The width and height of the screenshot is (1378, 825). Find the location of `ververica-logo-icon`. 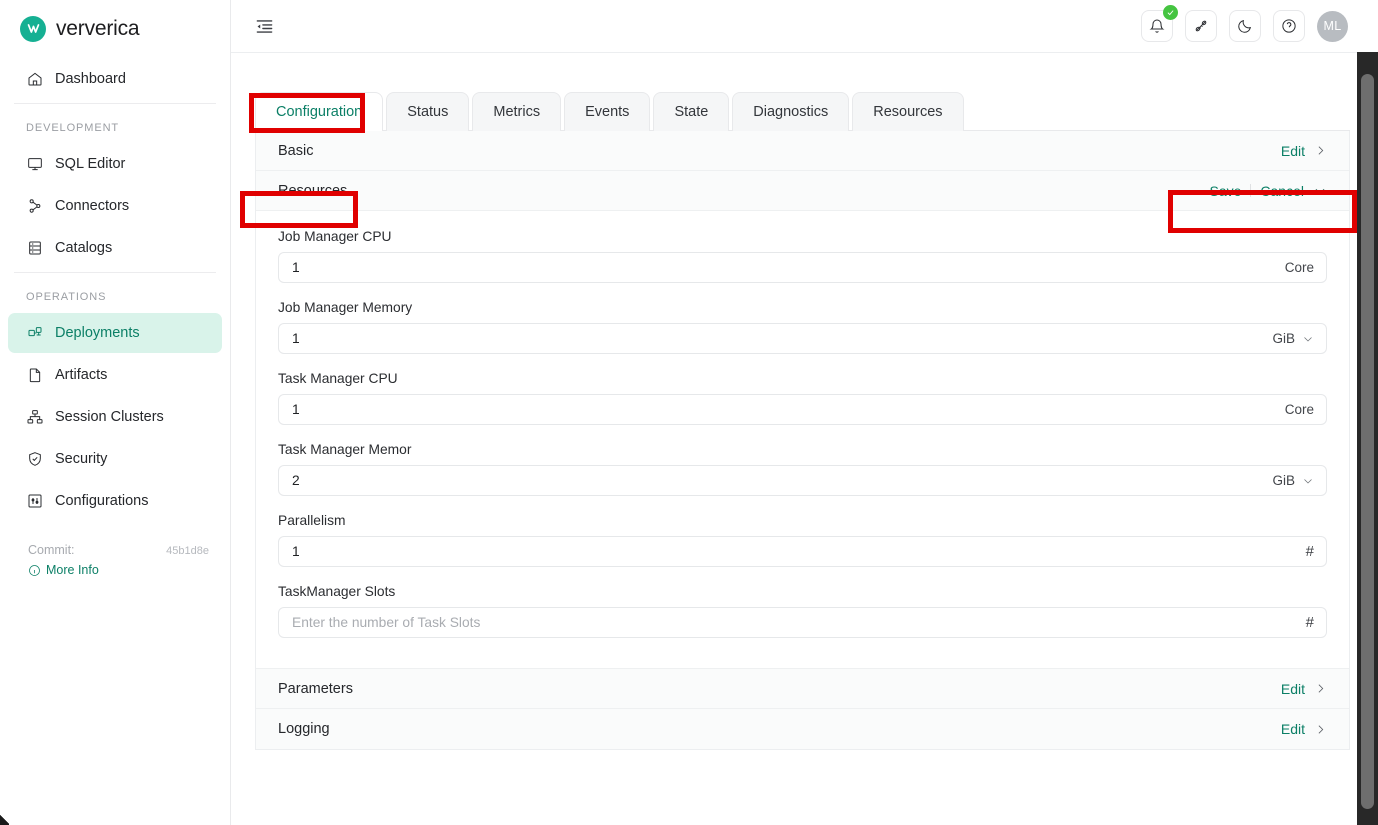

ververica-logo-icon is located at coordinates (33, 28).